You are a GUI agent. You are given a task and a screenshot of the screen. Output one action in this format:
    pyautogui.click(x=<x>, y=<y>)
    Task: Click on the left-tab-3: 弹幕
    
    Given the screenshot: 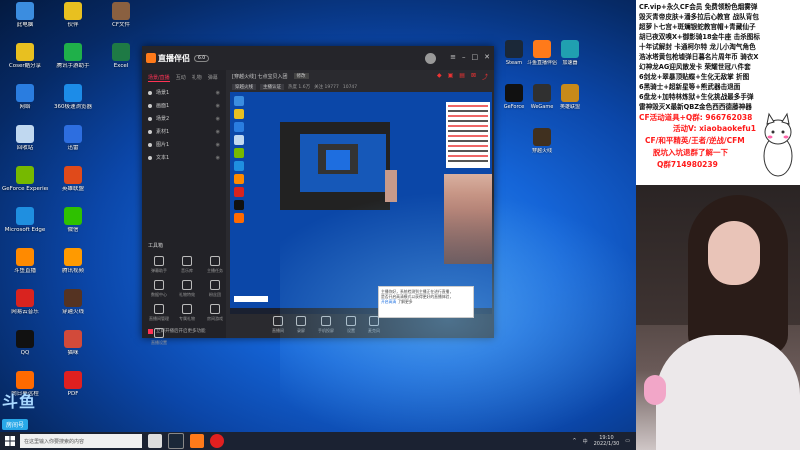 What is the action you would take?
    pyautogui.click(x=213, y=78)
    